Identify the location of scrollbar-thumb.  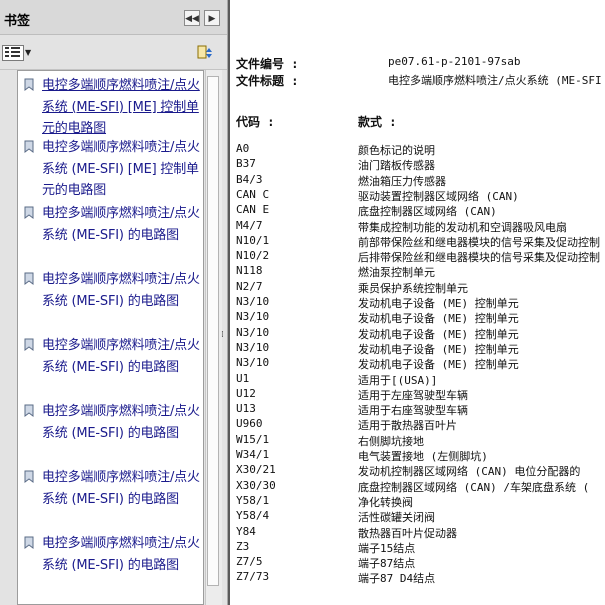
(213, 331).